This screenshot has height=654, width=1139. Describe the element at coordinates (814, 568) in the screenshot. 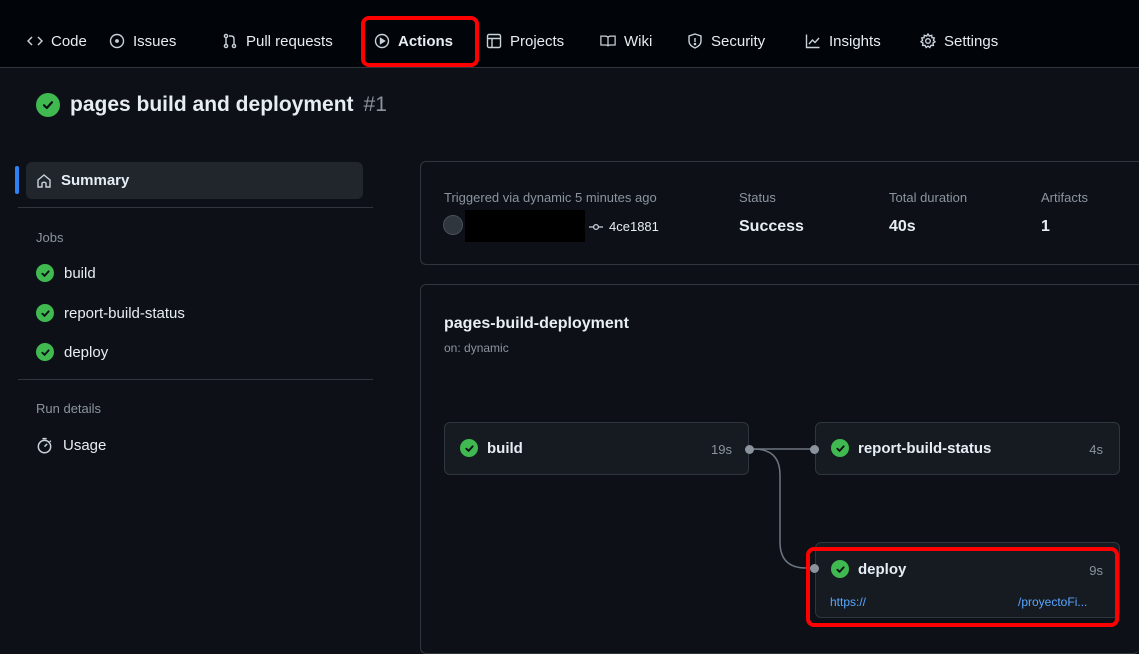

I see `deploy-input-node` at that location.